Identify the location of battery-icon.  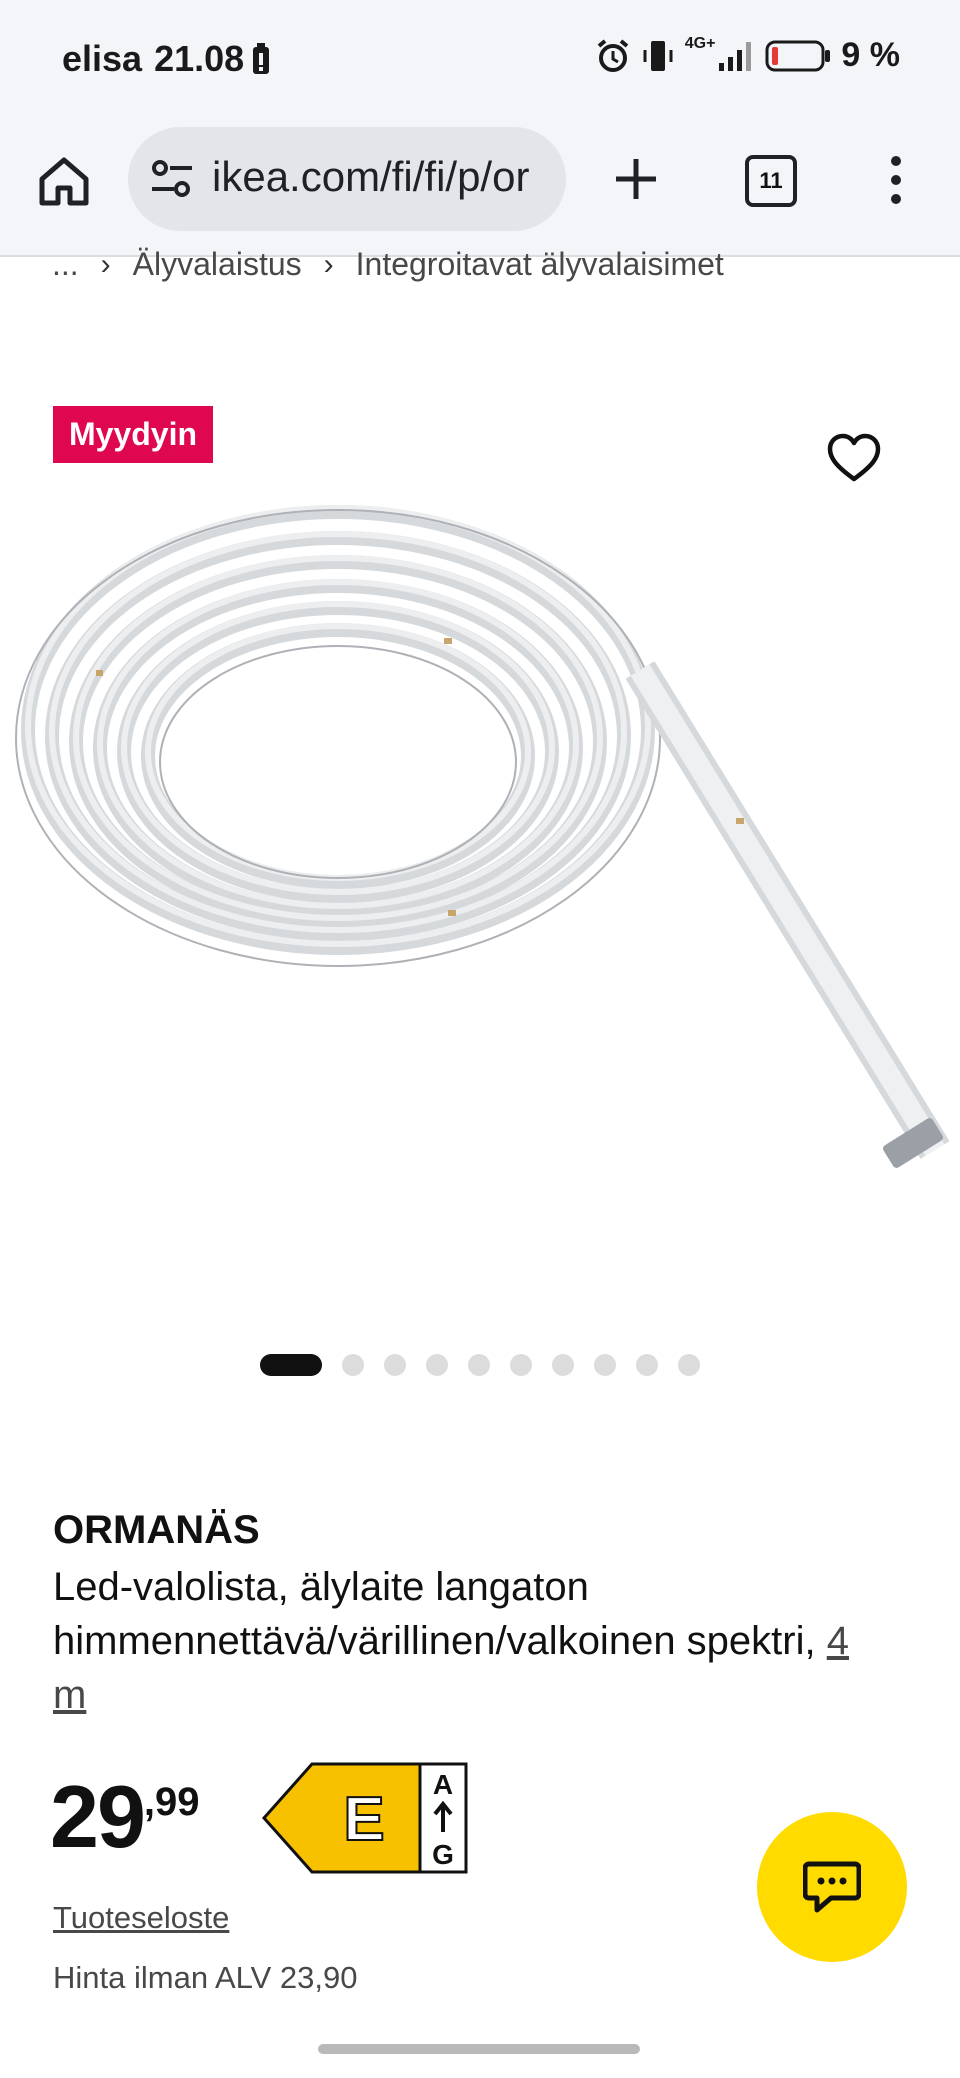
(798, 55).